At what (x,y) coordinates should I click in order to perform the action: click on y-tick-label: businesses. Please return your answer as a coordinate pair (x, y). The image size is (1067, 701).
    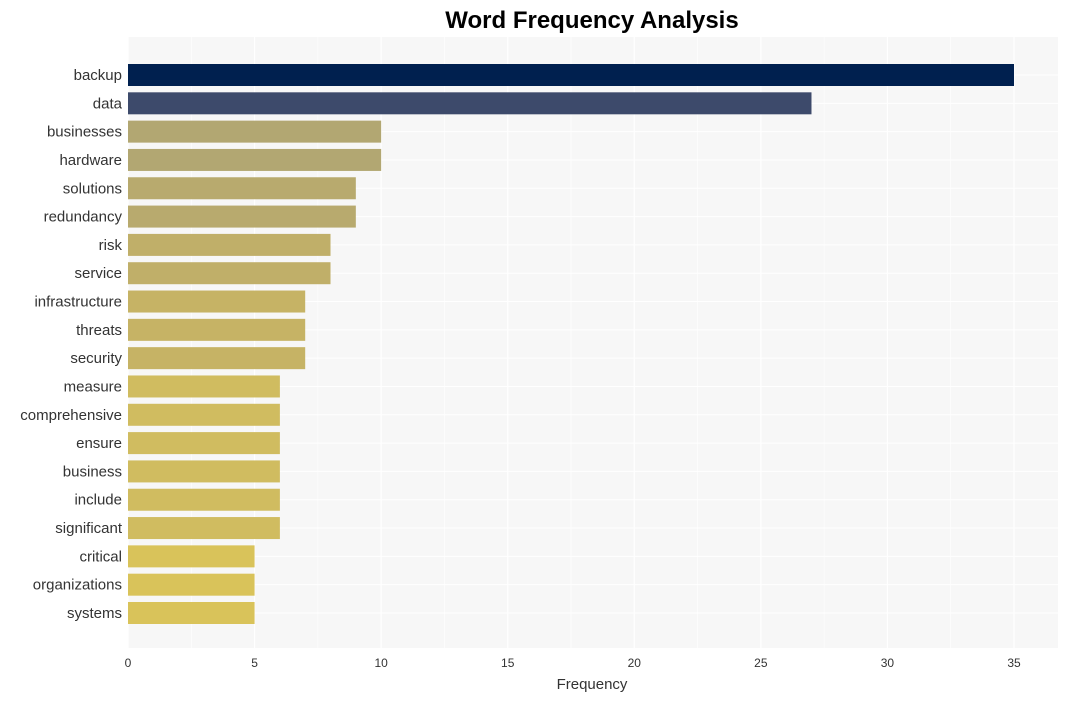
    Looking at the image, I should click on (84, 132).